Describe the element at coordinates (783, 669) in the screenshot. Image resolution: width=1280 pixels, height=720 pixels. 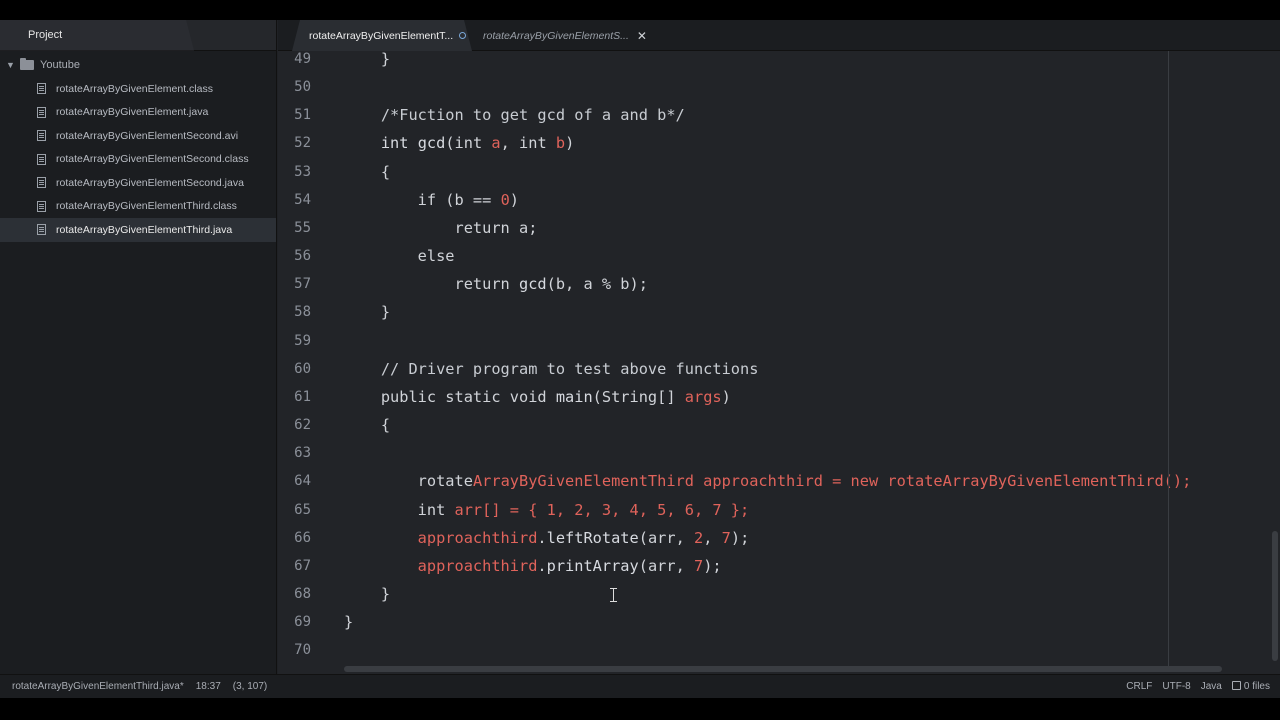
I see `horizontal-scrollbar` at that location.